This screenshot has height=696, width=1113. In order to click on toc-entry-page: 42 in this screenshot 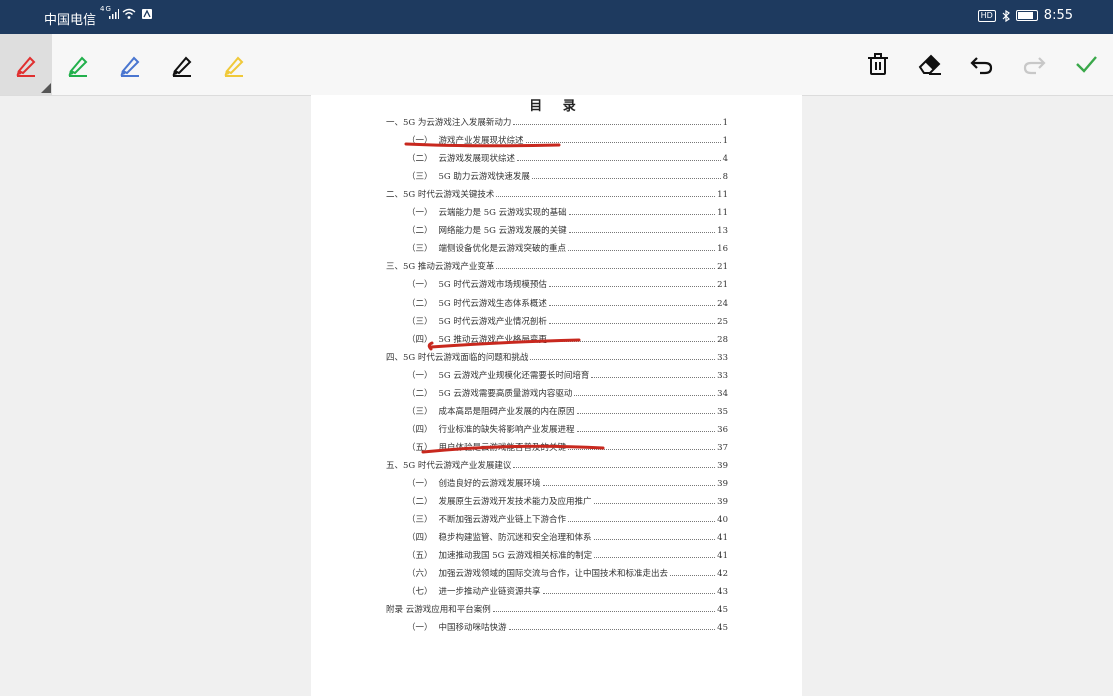, I will do `click(722, 574)`.